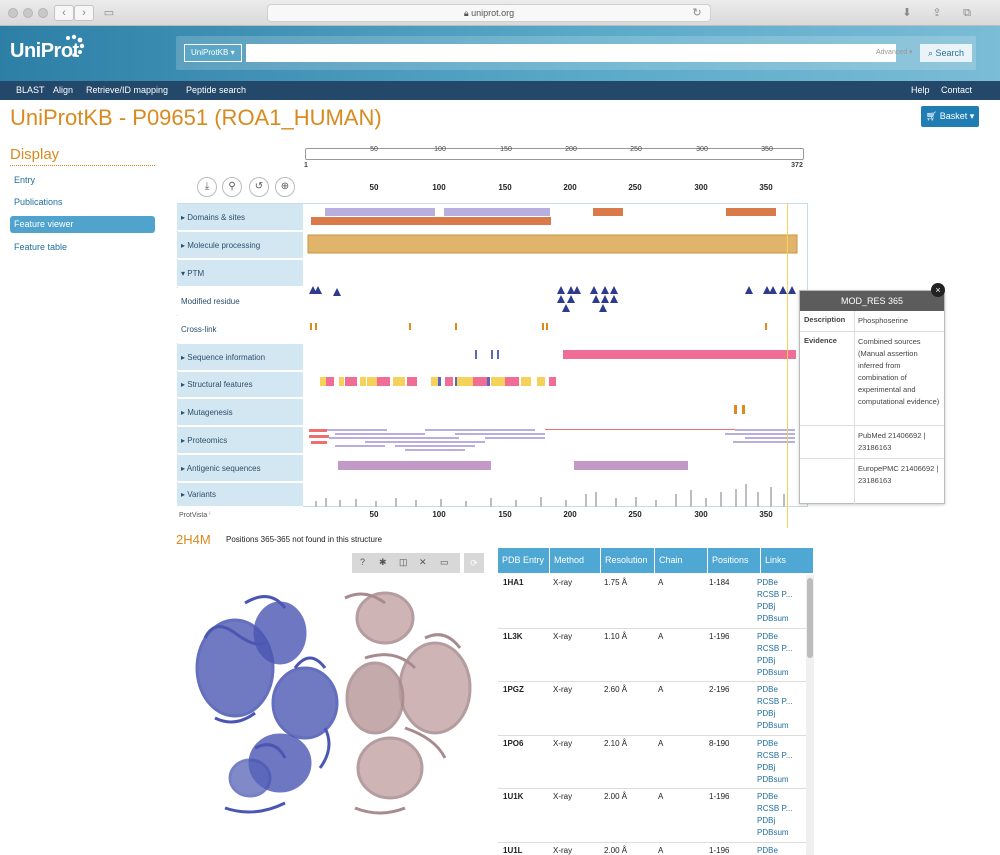 This screenshot has width=1000, height=855. I want to click on tooltip-europepmc-row: EuropePMC 21406692 | 23186163, so click(872, 481).